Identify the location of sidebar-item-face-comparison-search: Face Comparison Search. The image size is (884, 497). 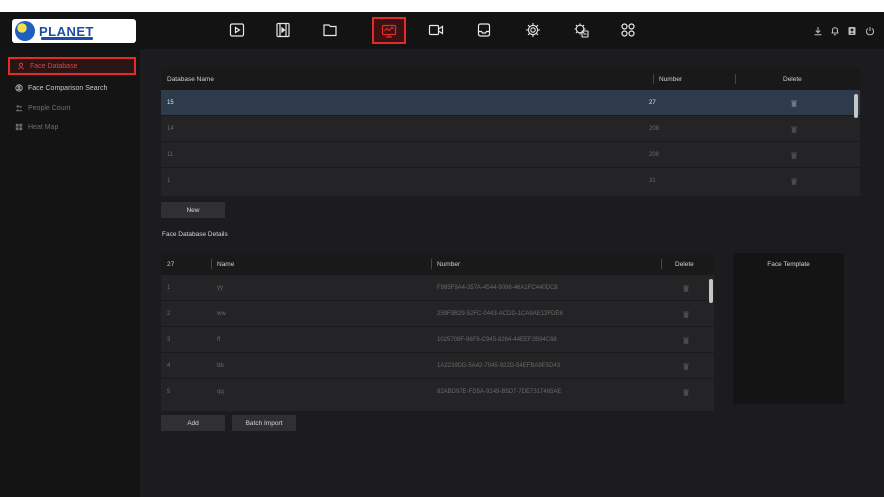
(72, 88).